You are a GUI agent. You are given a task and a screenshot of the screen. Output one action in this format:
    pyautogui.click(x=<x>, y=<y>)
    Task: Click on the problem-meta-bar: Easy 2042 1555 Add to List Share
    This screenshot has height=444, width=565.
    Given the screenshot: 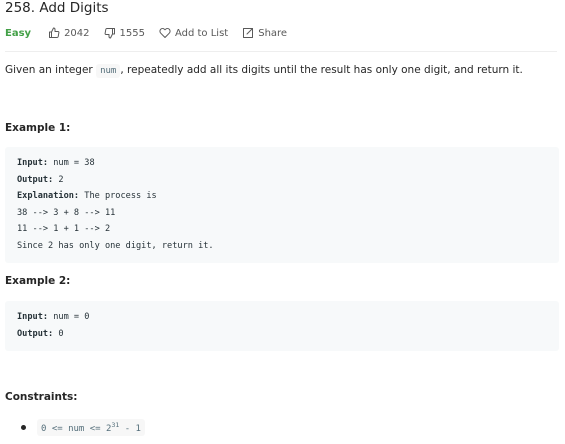 What is the action you would take?
    pyautogui.click(x=153, y=33)
    